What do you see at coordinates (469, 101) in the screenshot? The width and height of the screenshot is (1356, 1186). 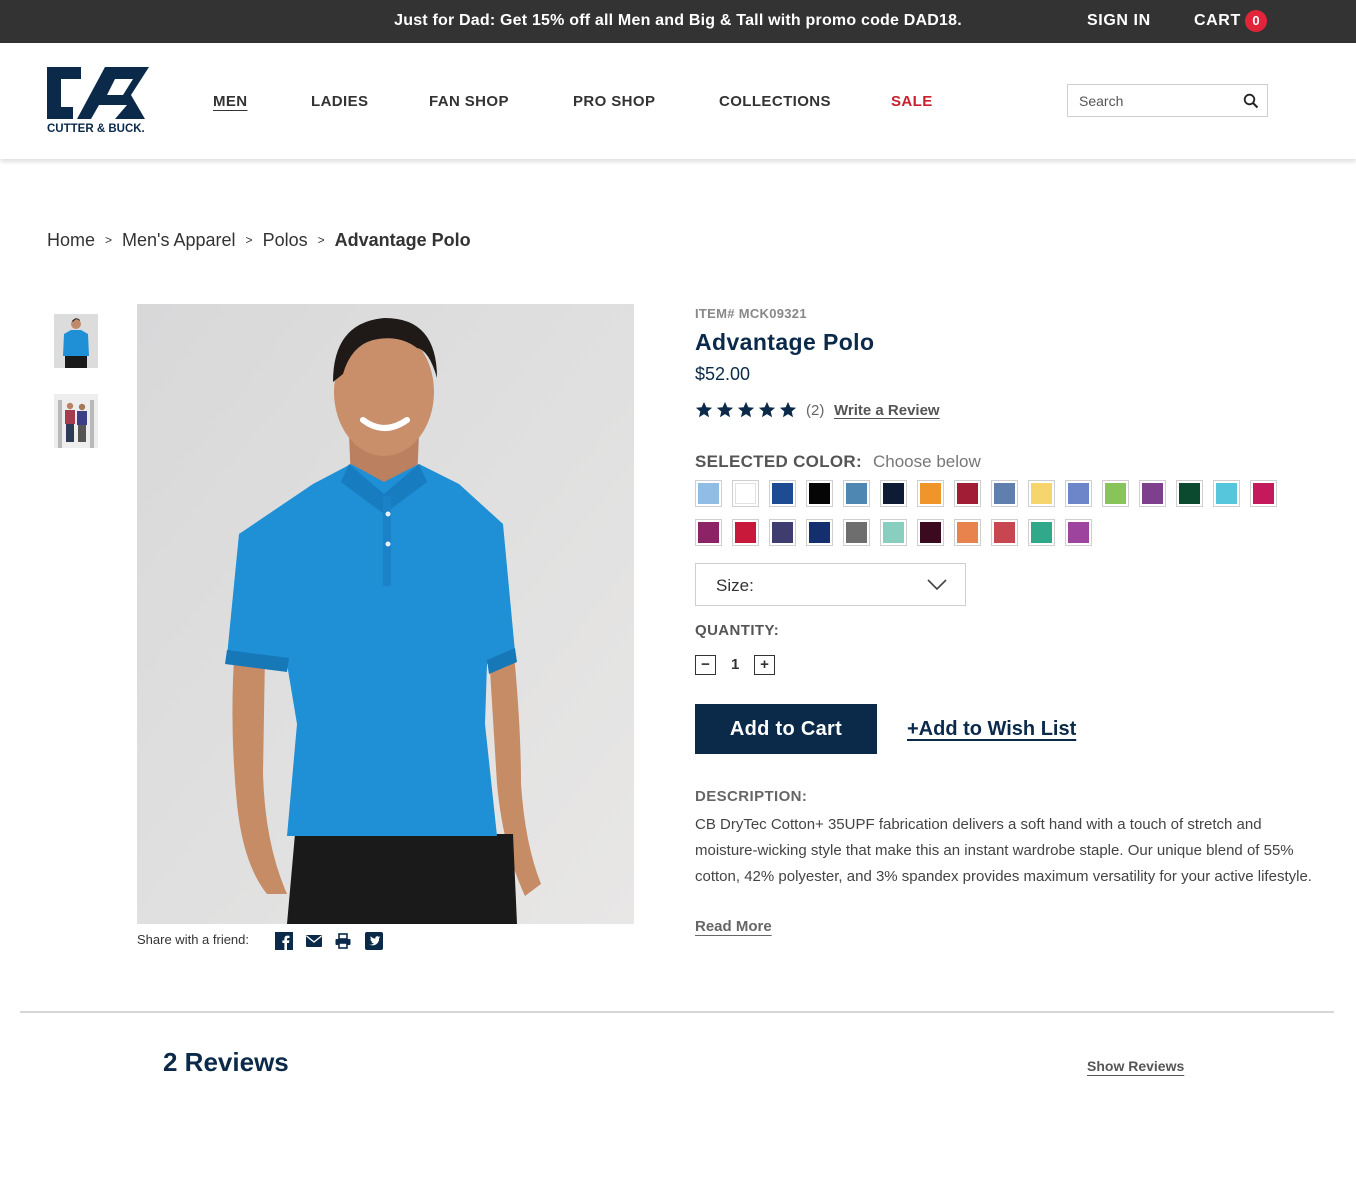 I see `nav-fan-shop: FAN SHOP` at bounding box center [469, 101].